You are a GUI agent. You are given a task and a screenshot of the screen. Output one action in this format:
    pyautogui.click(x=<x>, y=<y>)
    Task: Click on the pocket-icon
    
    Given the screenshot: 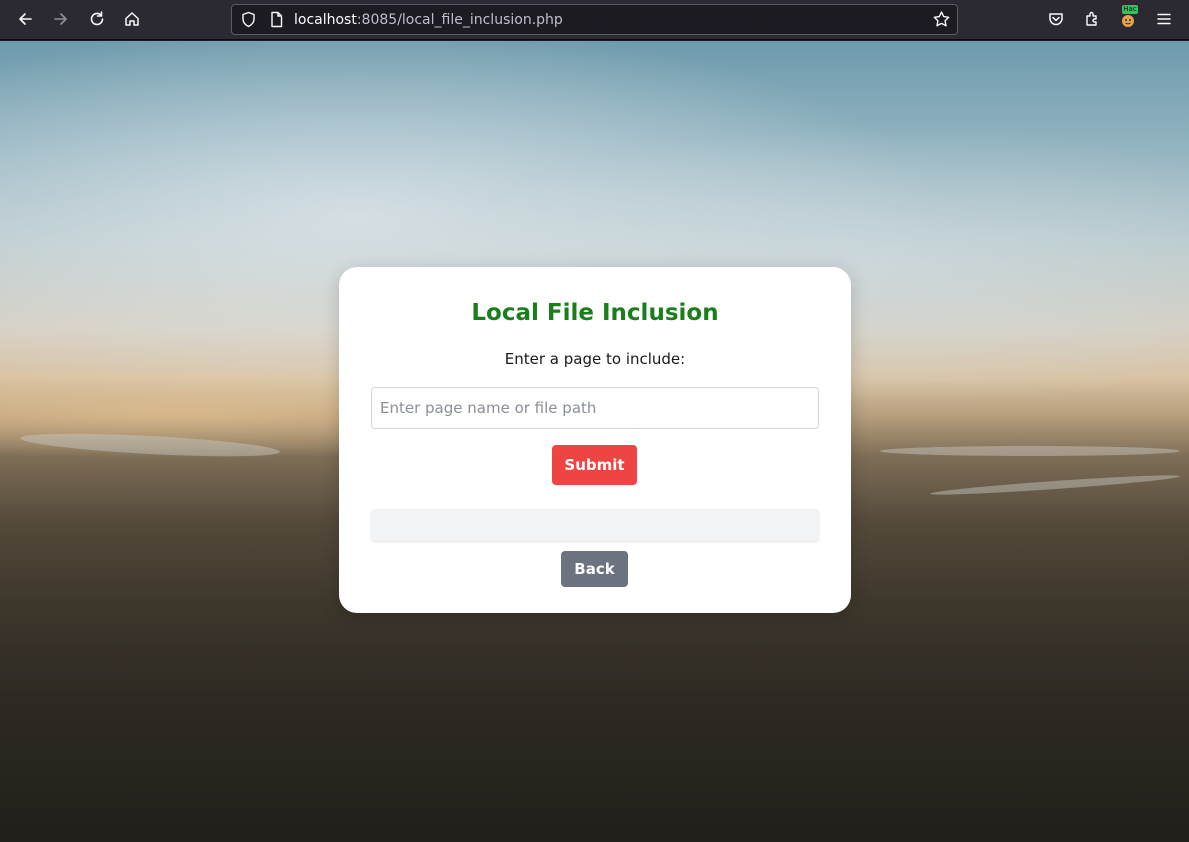 What is the action you would take?
    pyautogui.click(x=1056, y=19)
    